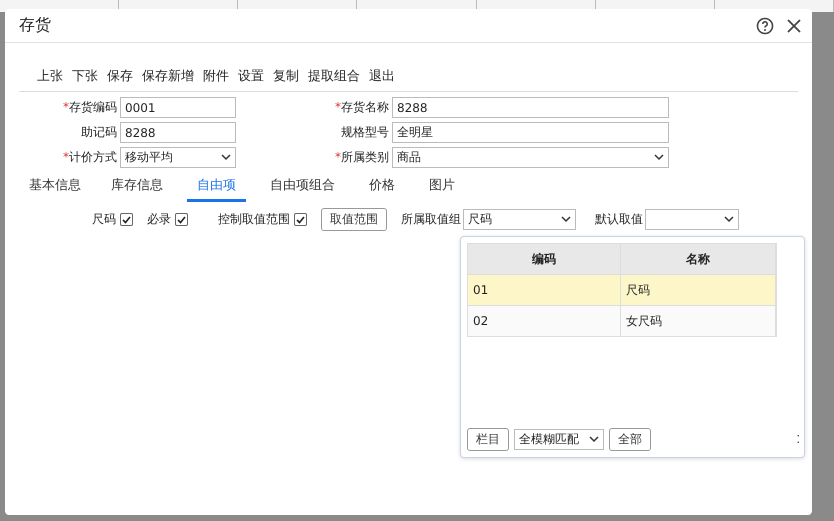 The image size is (834, 521). Describe the element at coordinates (98, 132) in the screenshot. I see `field-label: 助记码` at that location.